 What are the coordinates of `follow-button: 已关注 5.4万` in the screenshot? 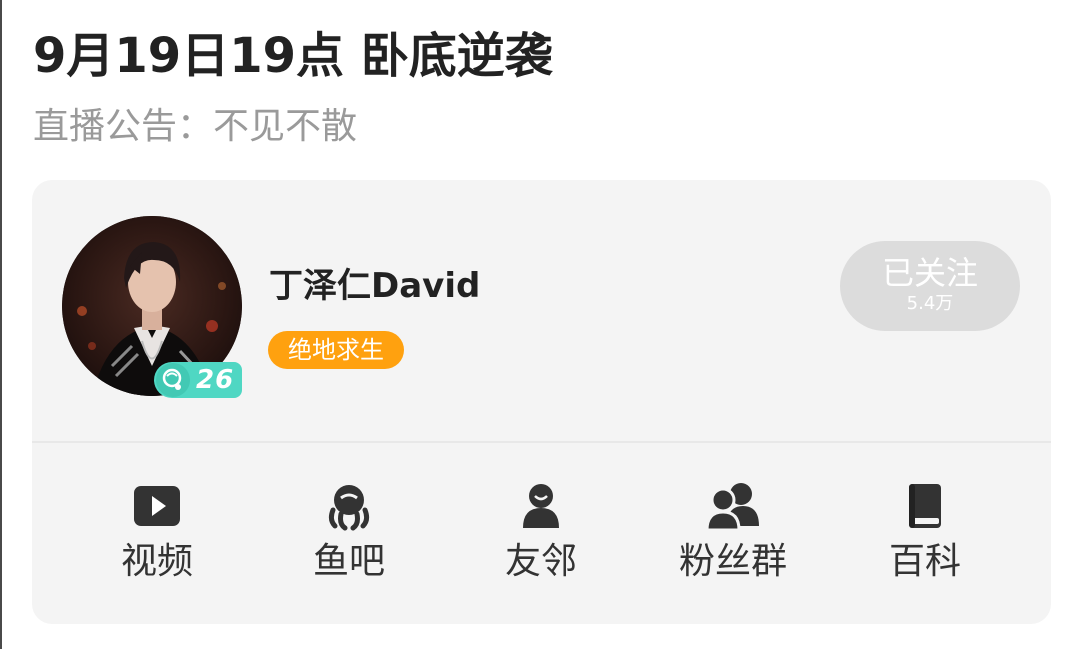 It's located at (930, 286).